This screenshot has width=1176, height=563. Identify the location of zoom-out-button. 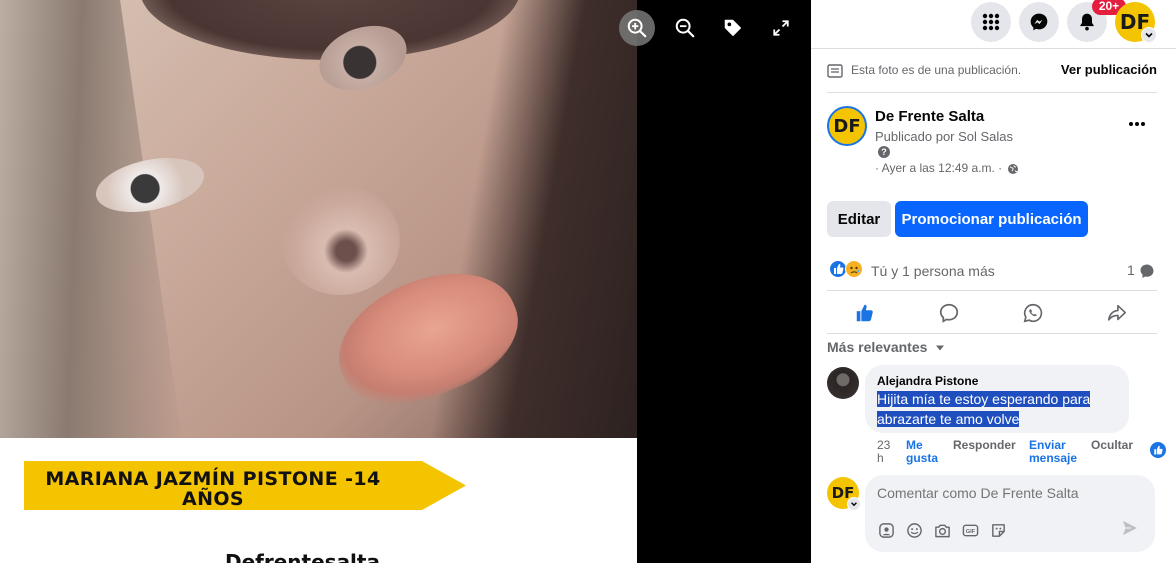
(685, 28).